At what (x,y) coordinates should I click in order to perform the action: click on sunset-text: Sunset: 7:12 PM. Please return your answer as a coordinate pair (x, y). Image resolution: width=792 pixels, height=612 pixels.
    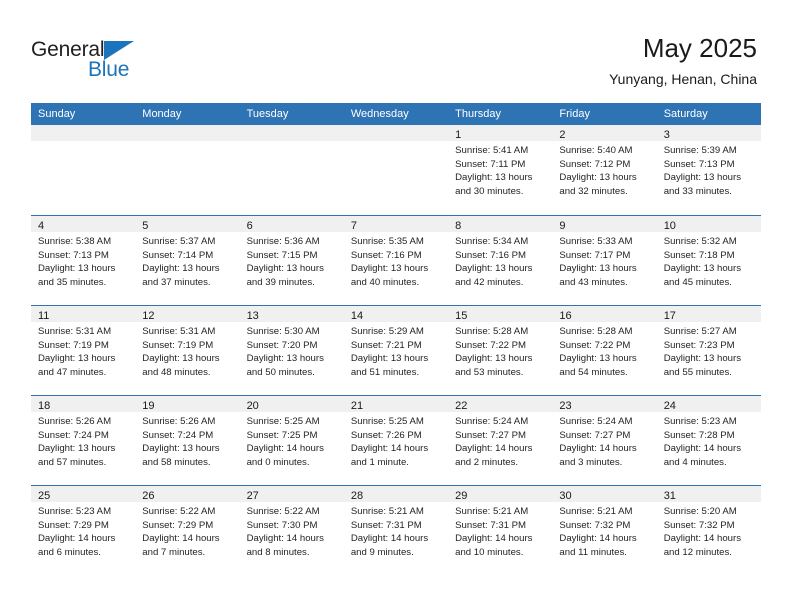
    Looking at the image, I should click on (595, 164).